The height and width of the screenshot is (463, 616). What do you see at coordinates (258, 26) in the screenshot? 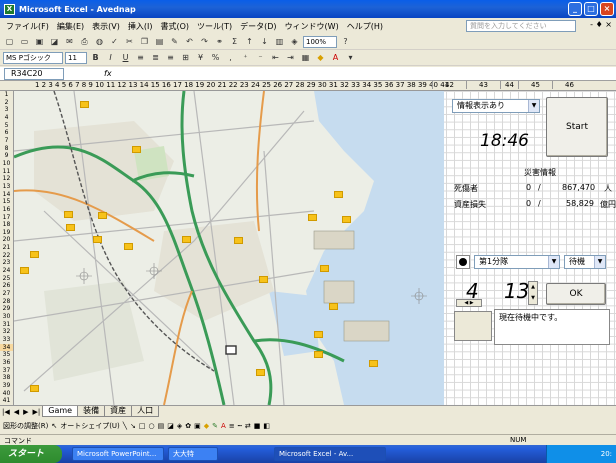
I see `menu-data: データ(D)` at bounding box center [258, 26].